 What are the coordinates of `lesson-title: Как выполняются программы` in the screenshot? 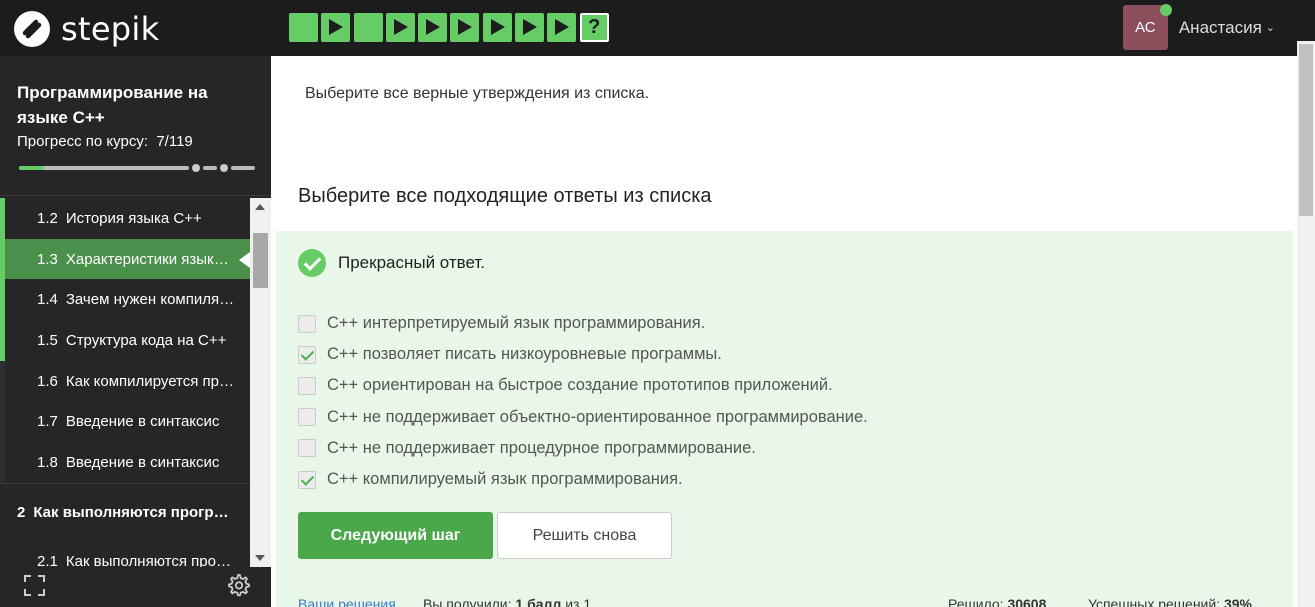 It's located at (150, 559).